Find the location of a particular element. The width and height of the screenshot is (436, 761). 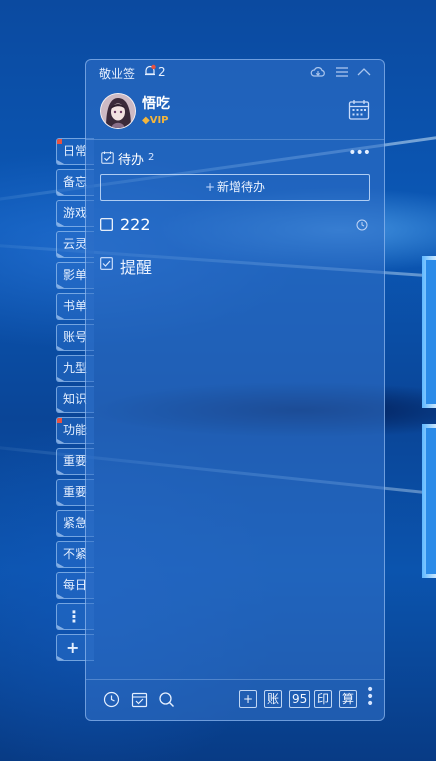

todo-item-text: 222 is located at coordinates (135, 224).